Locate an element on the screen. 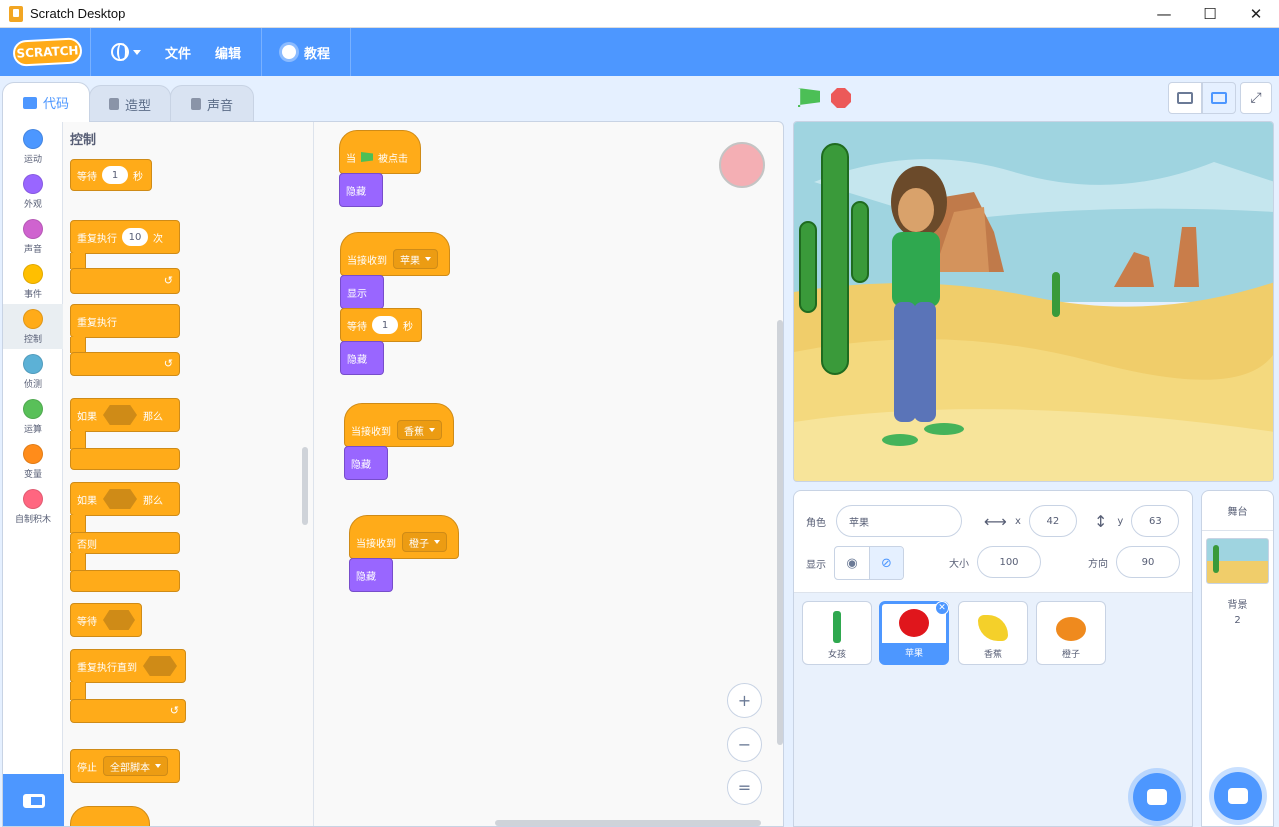 The image size is (1279, 827). x-arrows-icon: ⟷ is located at coordinates (995, 521).